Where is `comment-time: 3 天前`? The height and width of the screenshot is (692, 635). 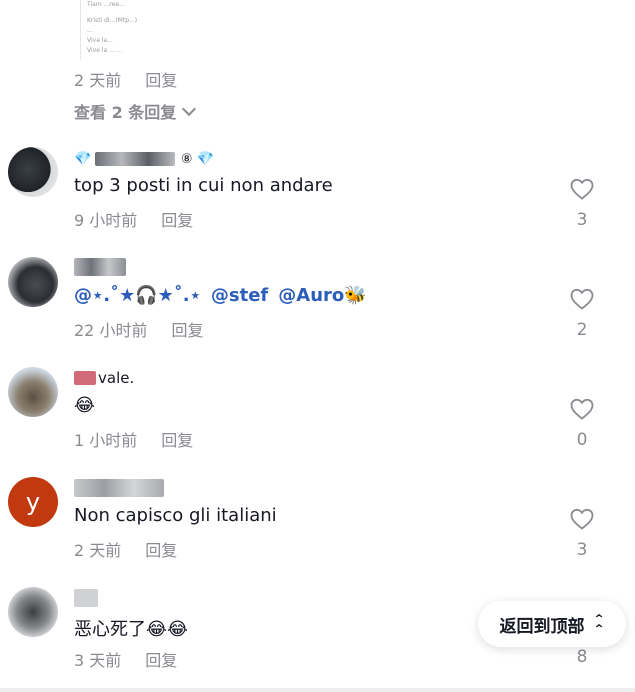 comment-time: 3 天前 is located at coordinates (98, 660).